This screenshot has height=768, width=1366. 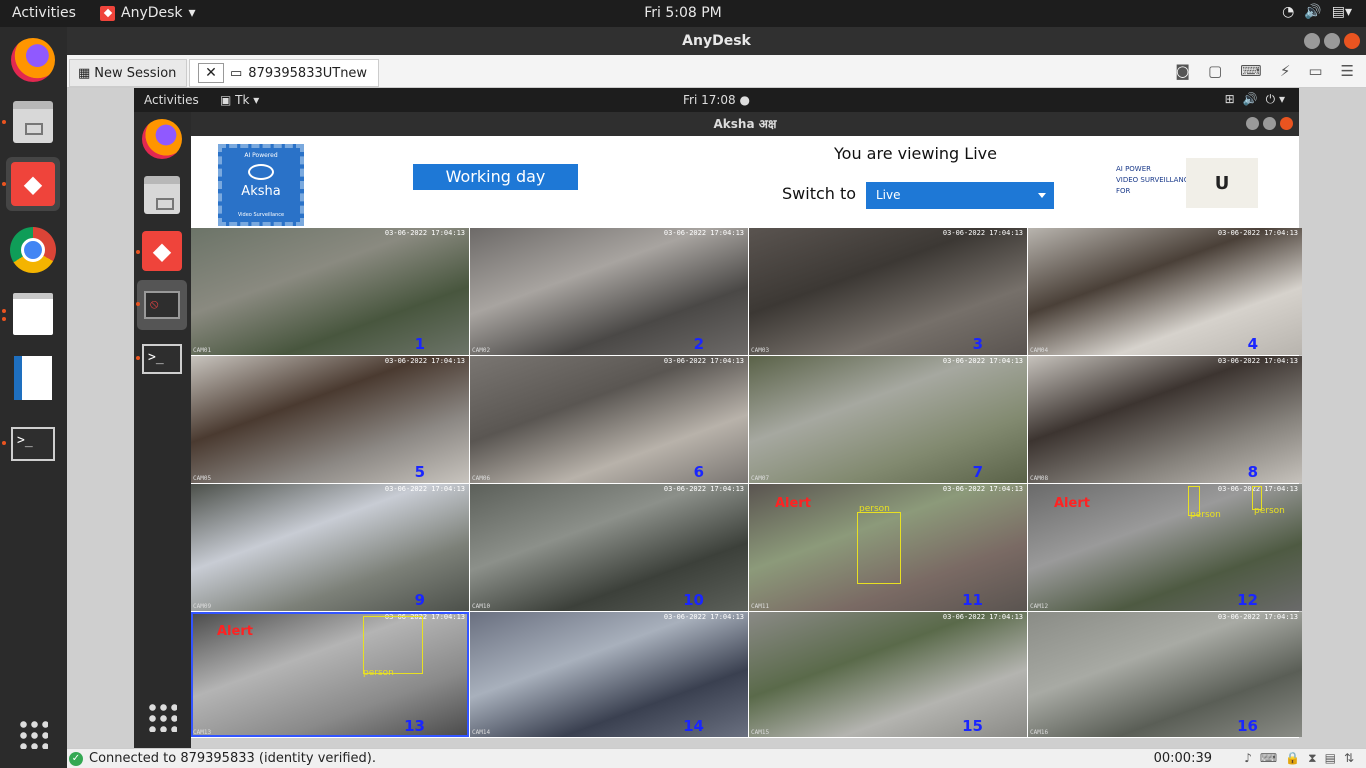 What do you see at coordinates (330, 291) in the screenshot?
I see `camera-feed-1: 03-06-2022 17:04:13 CAM01 1` at bounding box center [330, 291].